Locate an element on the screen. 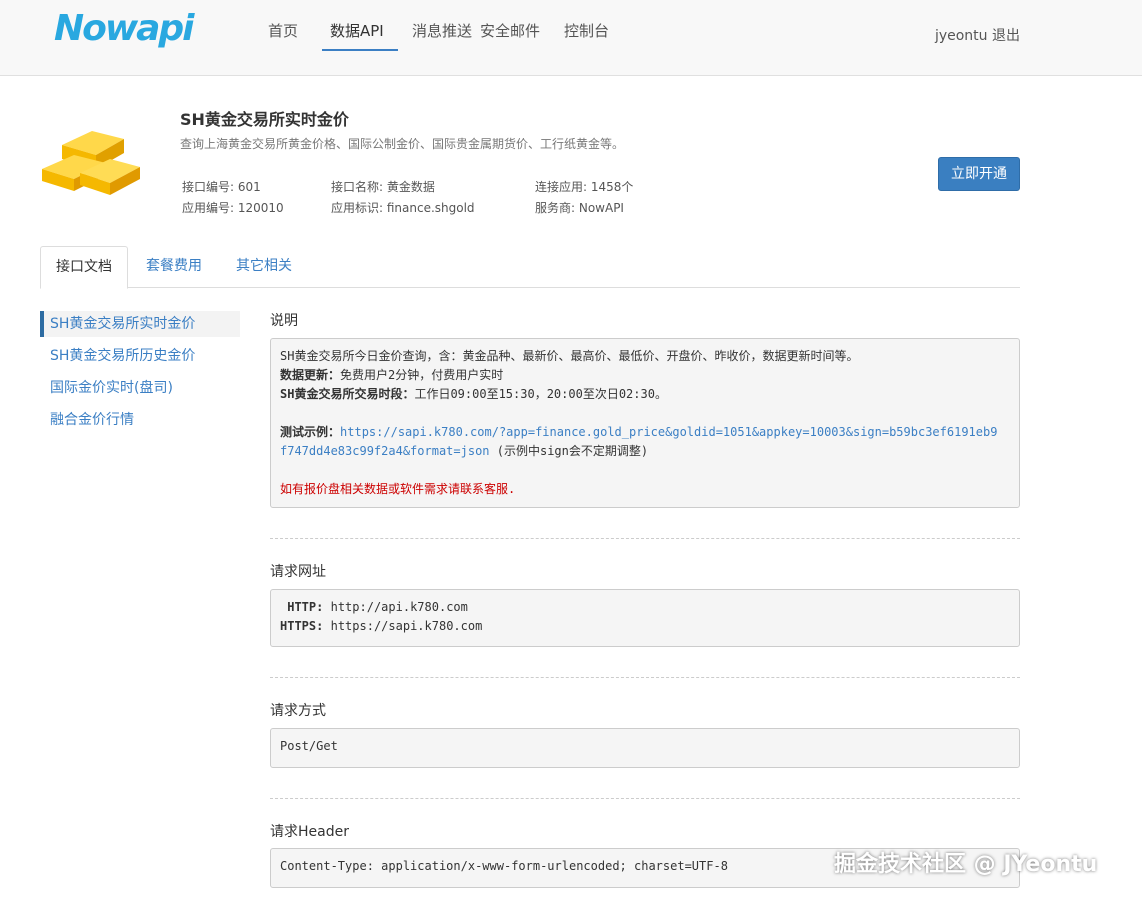 This screenshot has height=902, width=1142. meta-api-name: 接口名称: 黄金数据 is located at coordinates (383, 187).